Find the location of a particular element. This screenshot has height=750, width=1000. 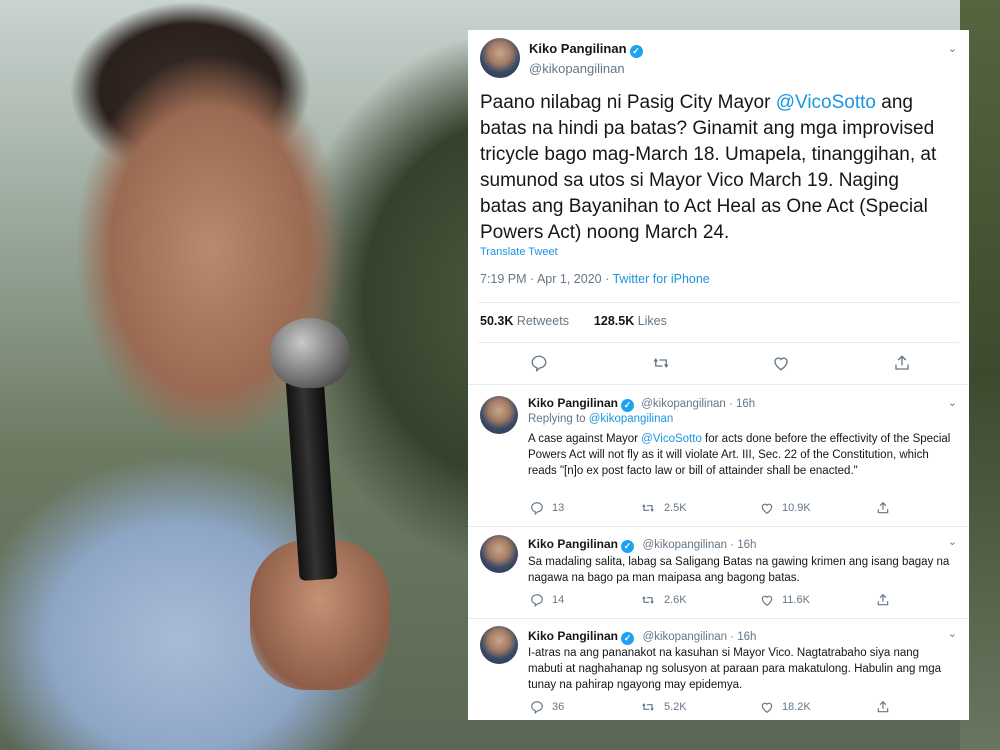

engagement-stats: 50.3K Retweets 128.5K Likes is located at coordinates (573, 321).